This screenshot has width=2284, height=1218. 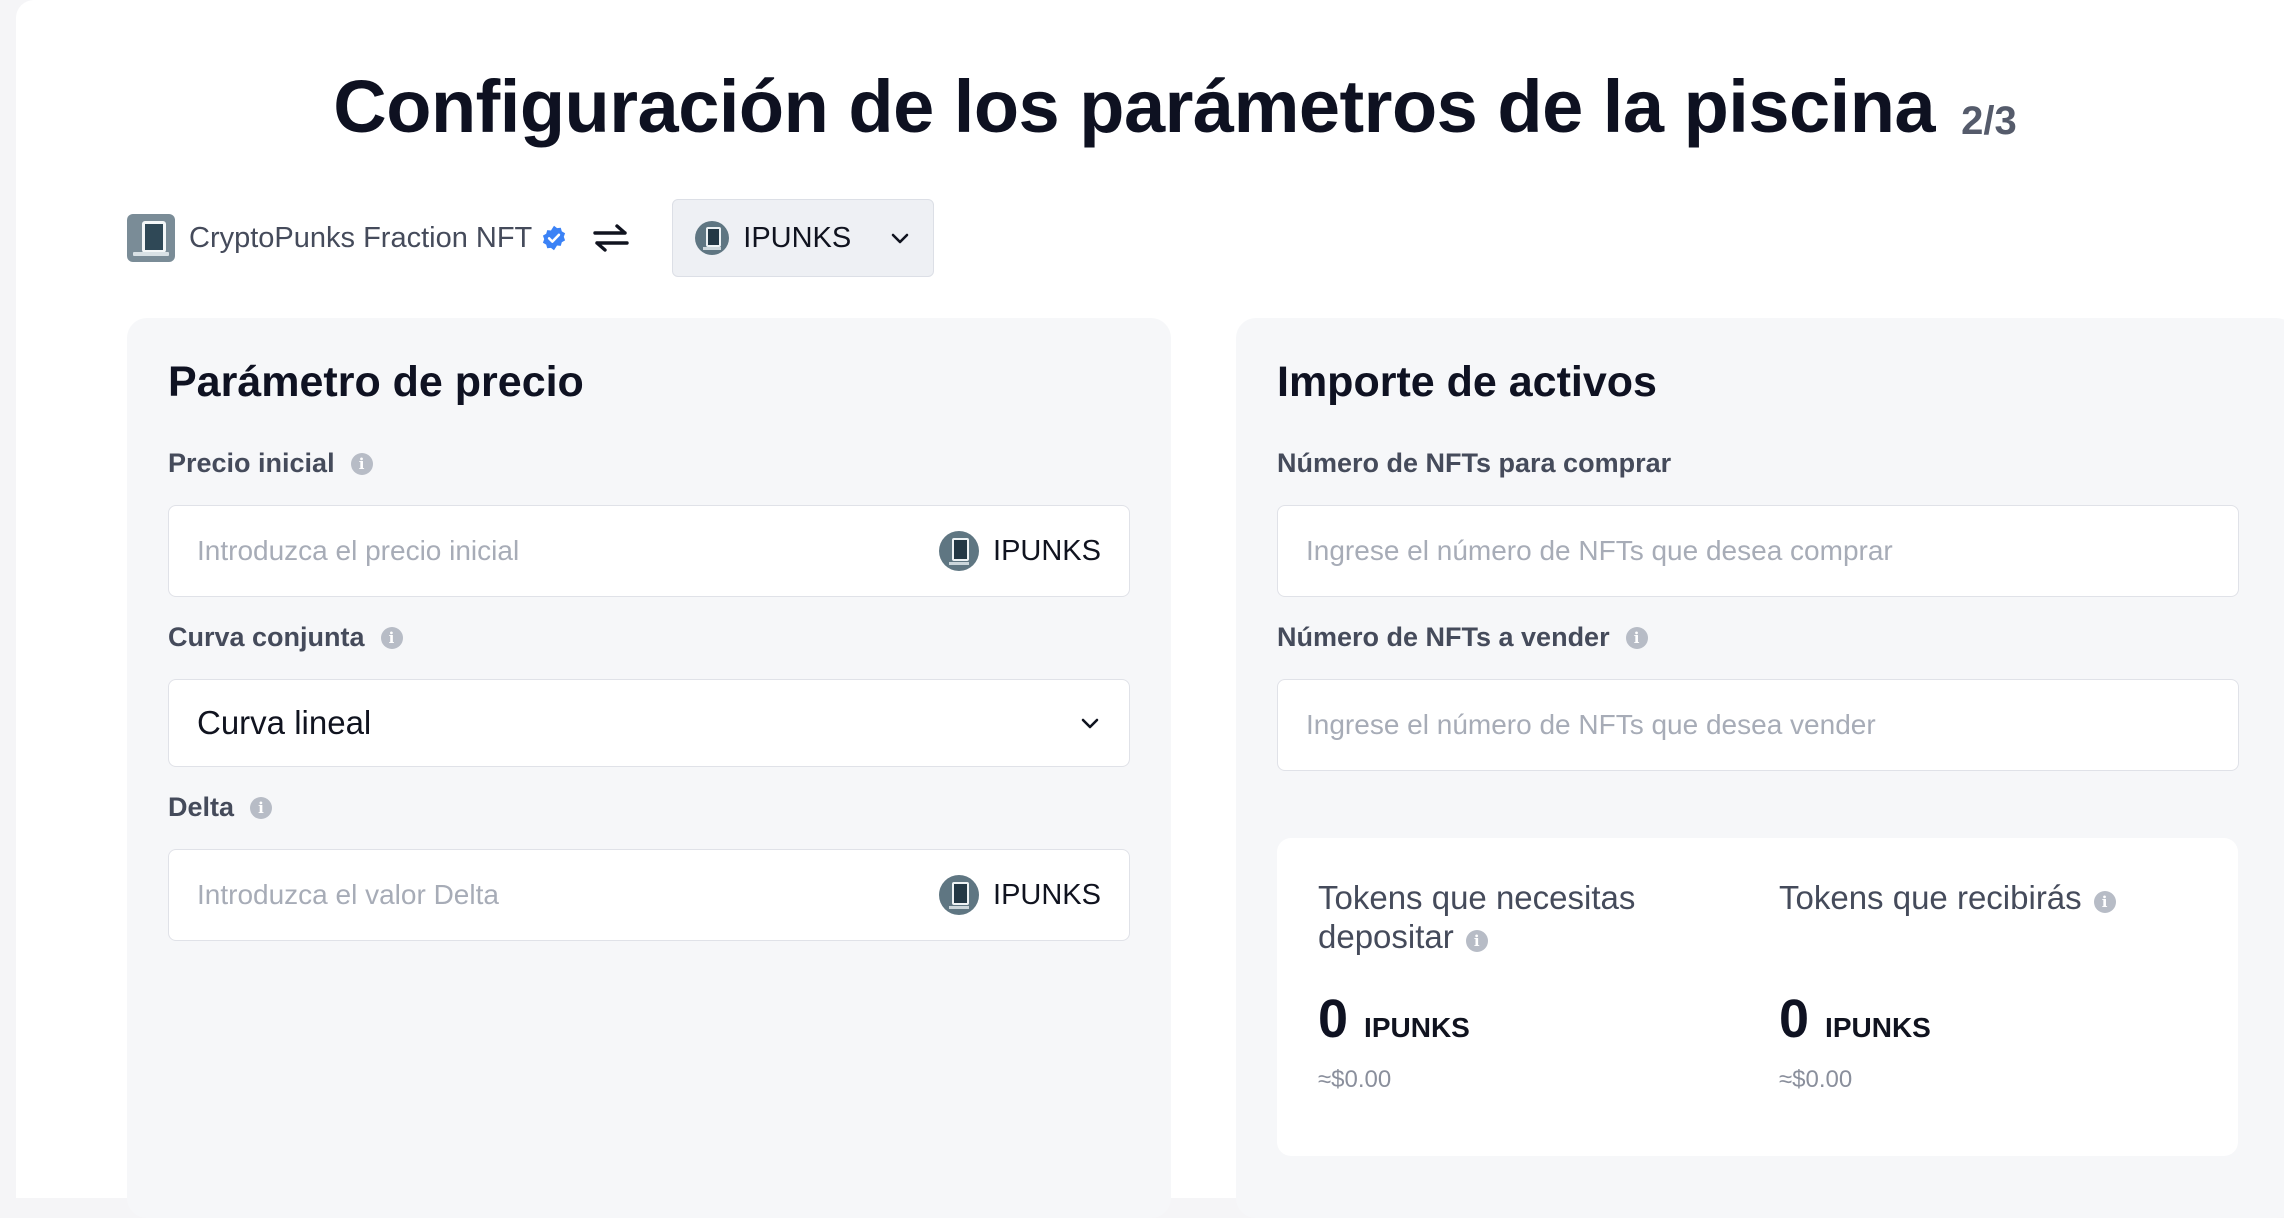 I want to click on delta-input: Introduzca el valor Delta IPUNKS, so click(x=649, y=895).